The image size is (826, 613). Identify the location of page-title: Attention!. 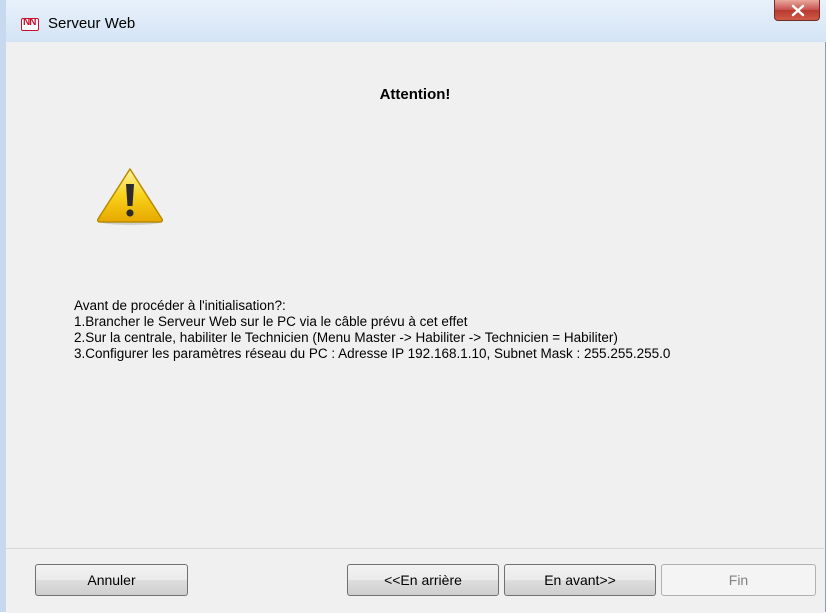
(415, 94).